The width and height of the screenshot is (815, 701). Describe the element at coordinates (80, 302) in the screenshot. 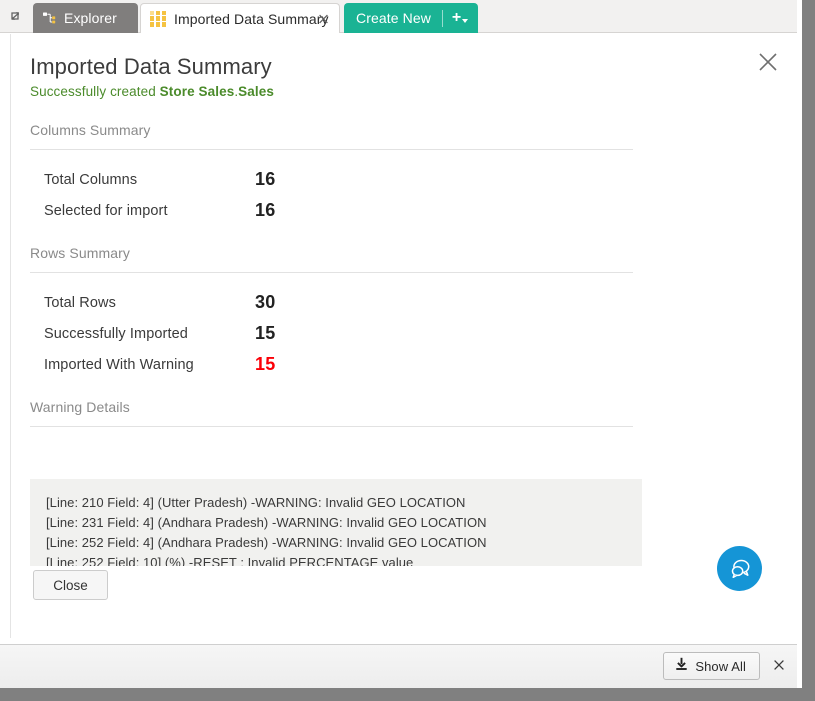

I see `row-label: Total Rows` at that location.